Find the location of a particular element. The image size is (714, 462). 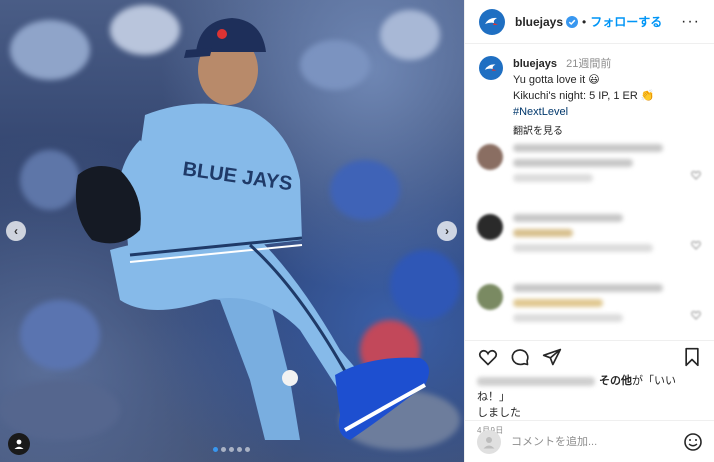

chevron-left-icon: ‹ is located at coordinates (16, 231).